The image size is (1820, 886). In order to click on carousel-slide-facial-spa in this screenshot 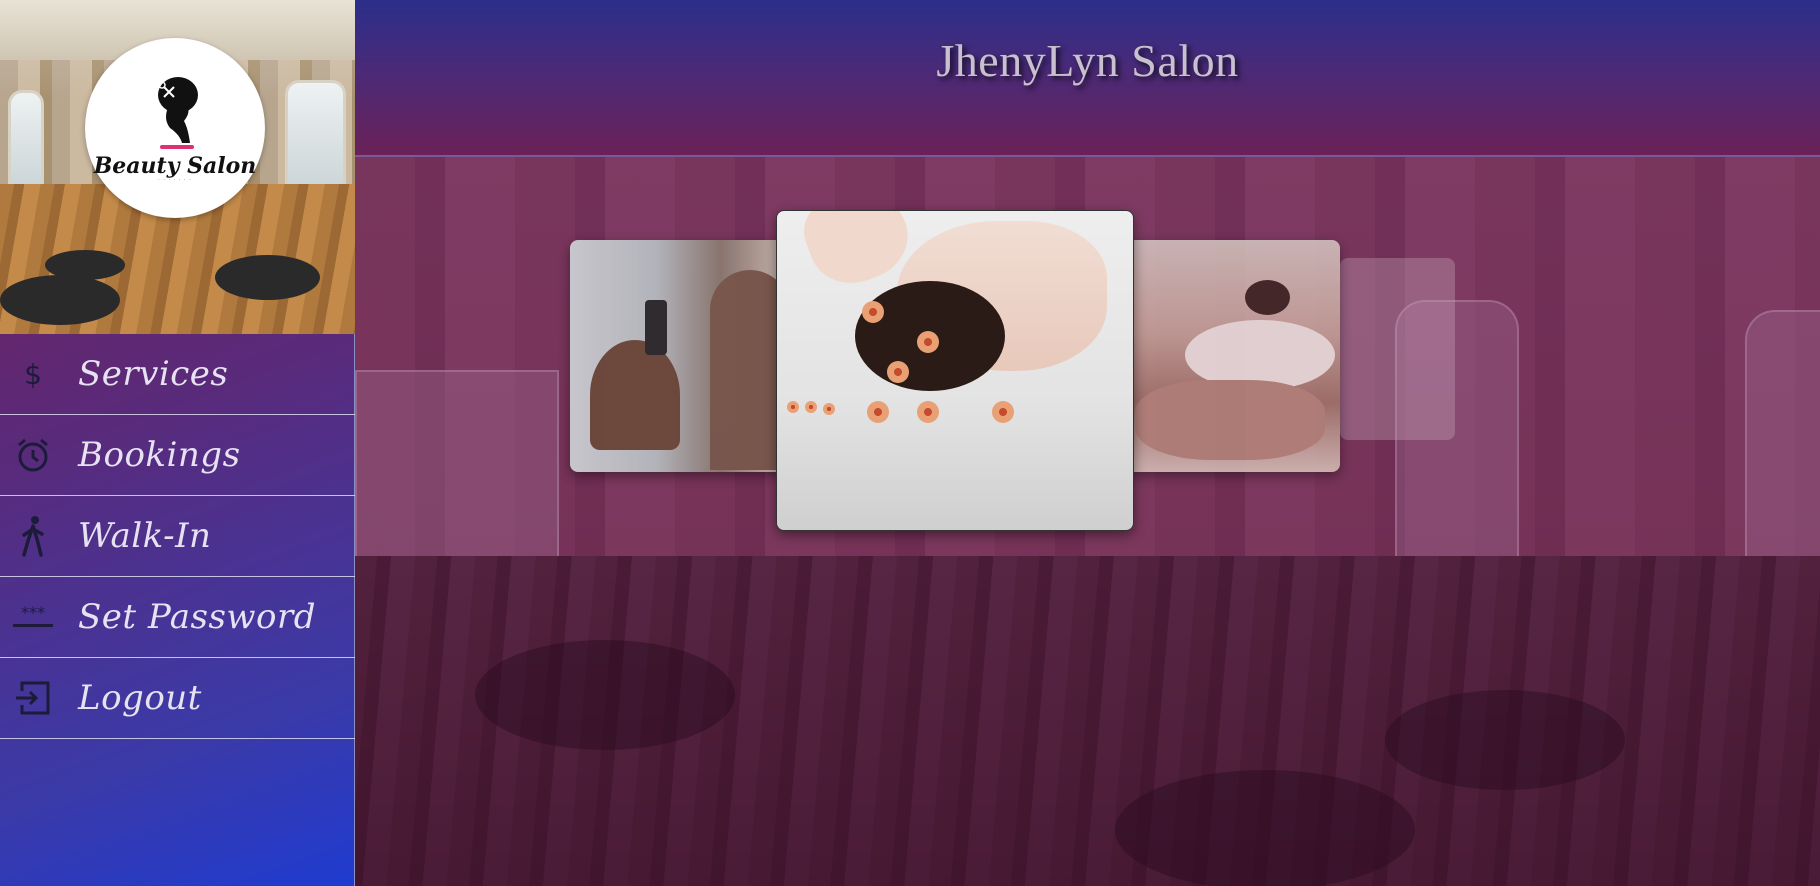, I will do `click(955, 370)`.